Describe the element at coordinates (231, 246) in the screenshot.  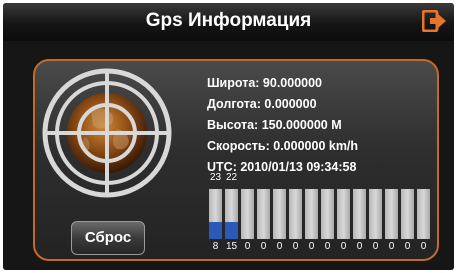
I see `satellite-id-label: 15` at that location.